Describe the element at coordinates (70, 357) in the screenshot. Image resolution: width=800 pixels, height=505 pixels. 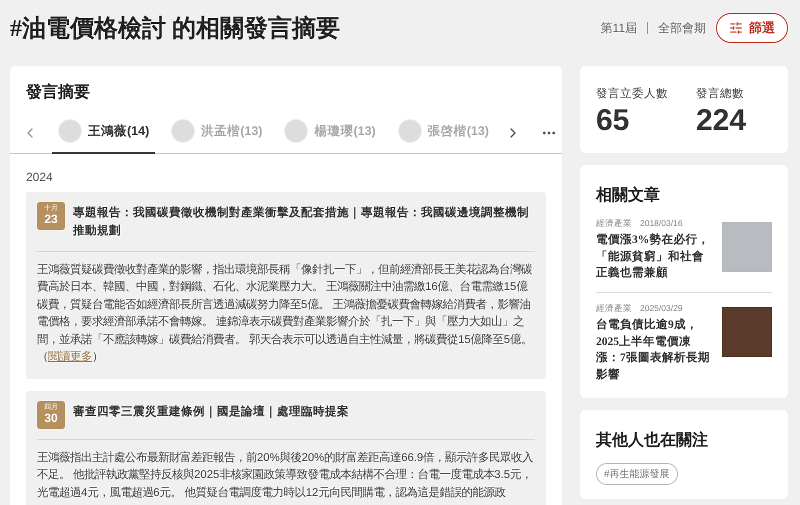
I see `read-more-link: 閱讀更多` at that location.